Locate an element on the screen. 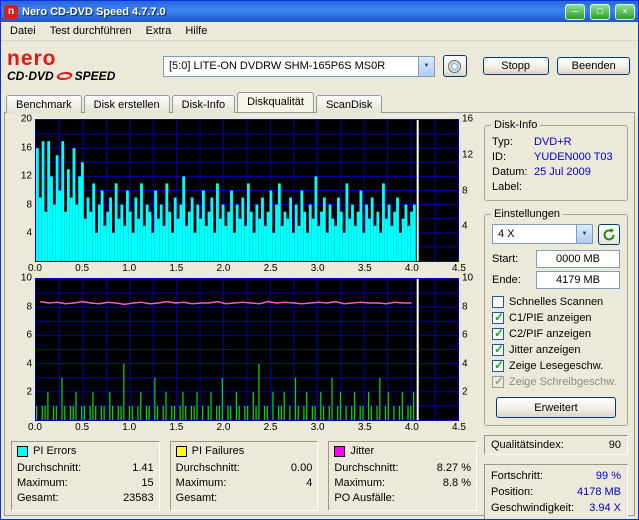 Image resolution: width=639 pixels, height=520 pixels. pi-errors-swatch-icon is located at coordinates (22, 451).